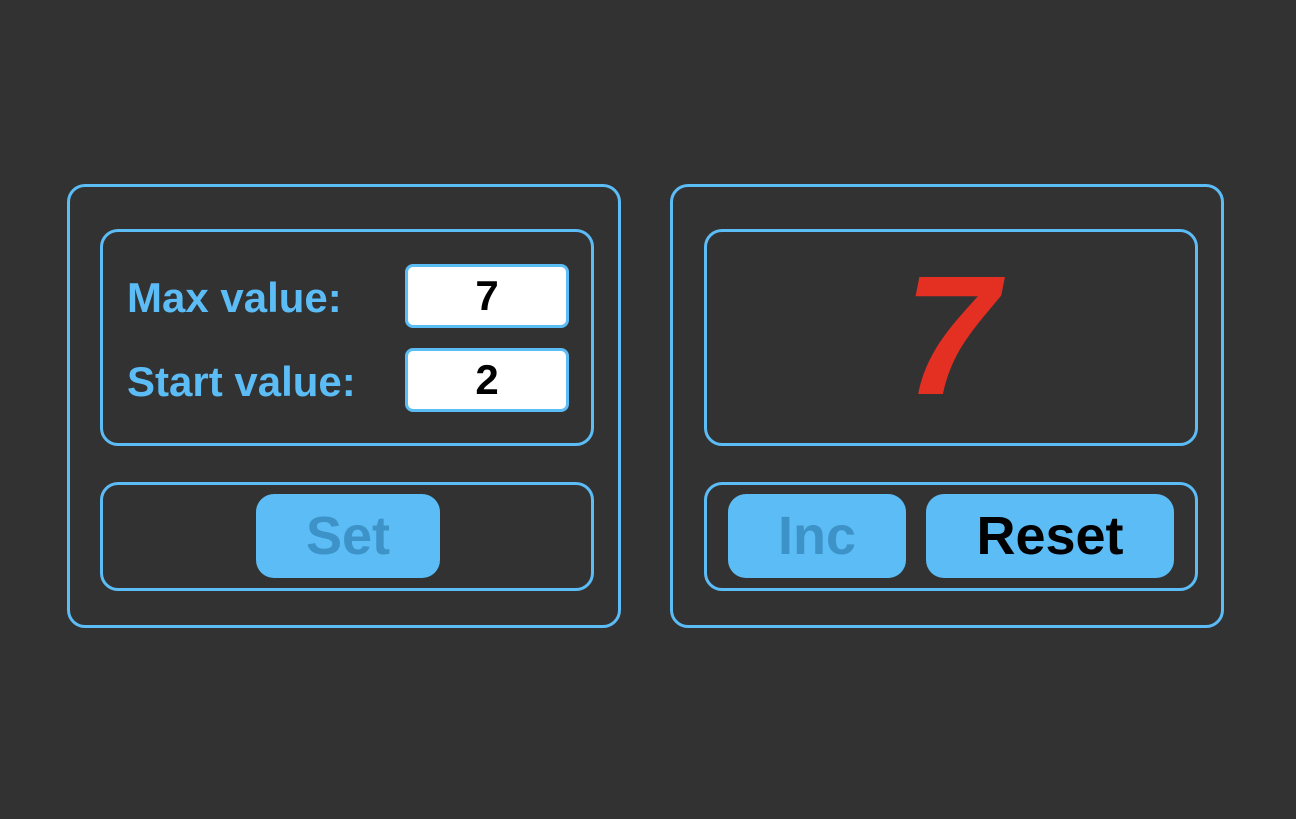  What do you see at coordinates (1050, 536) in the screenshot?
I see `reset-button: Reset` at bounding box center [1050, 536].